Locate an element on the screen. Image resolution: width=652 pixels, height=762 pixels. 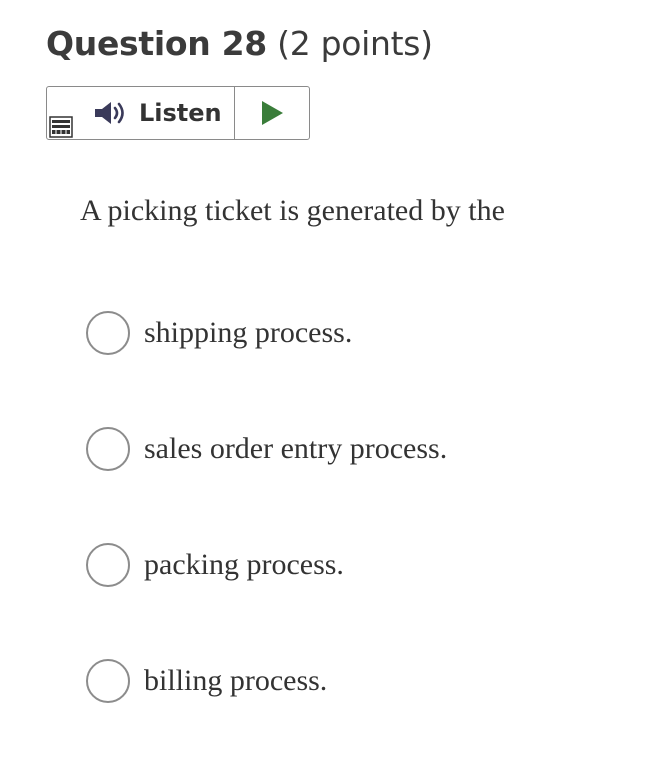
answer-option-4: billing process. is located at coordinates (206, 681).